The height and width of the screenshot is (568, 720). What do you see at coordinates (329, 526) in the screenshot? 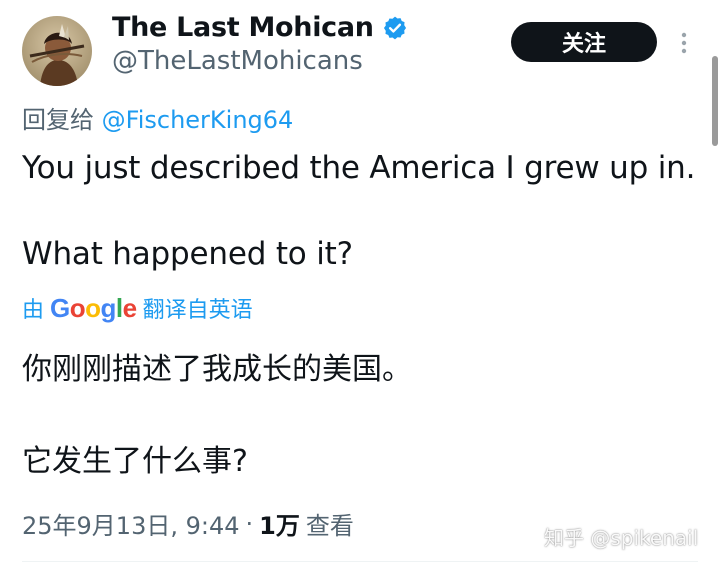
I see `views-label: 查看` at bounding box center [329, 526].